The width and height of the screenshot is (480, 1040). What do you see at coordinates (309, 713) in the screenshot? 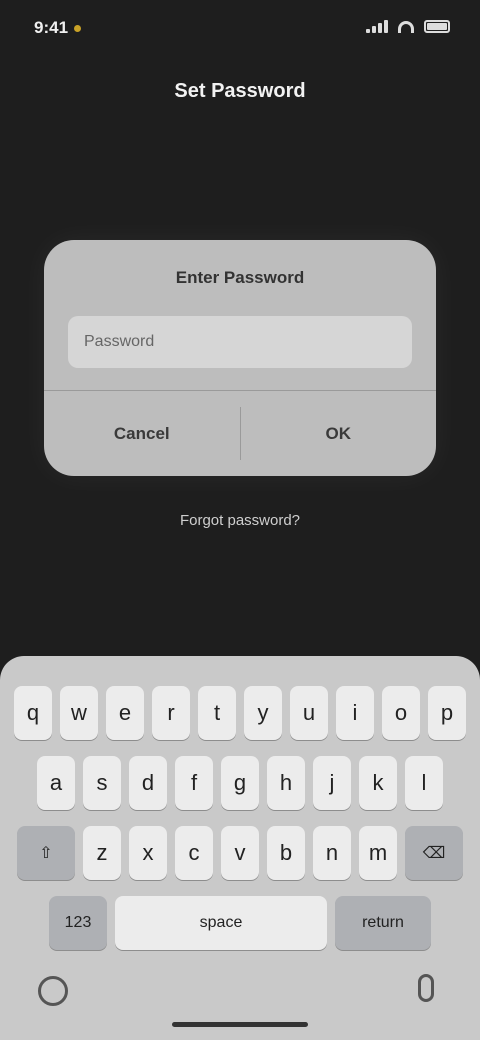
I see `key-u: u` at bounding box center [309, 713].